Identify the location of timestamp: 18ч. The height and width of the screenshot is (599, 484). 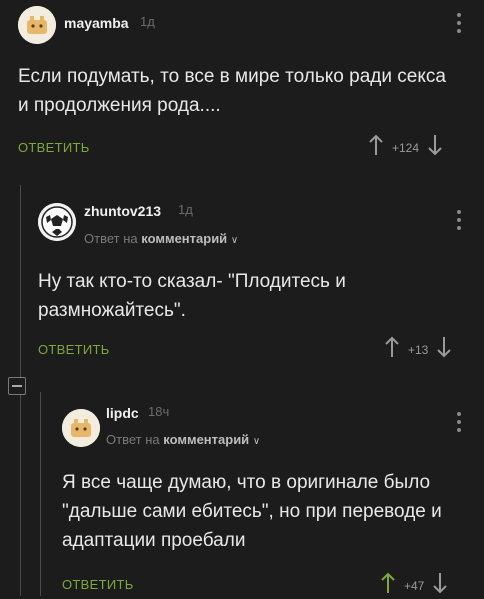
(159, 411).